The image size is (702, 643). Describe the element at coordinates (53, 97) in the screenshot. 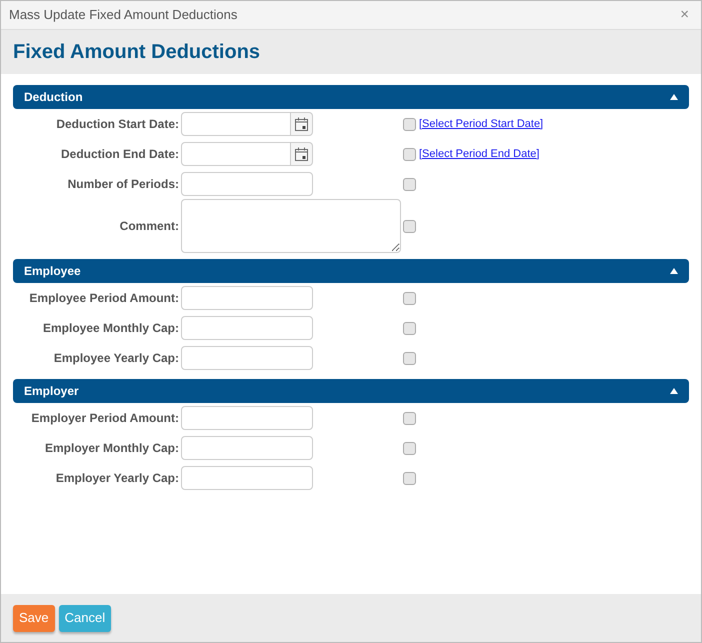

I see `section-title: Deduction` at that location.